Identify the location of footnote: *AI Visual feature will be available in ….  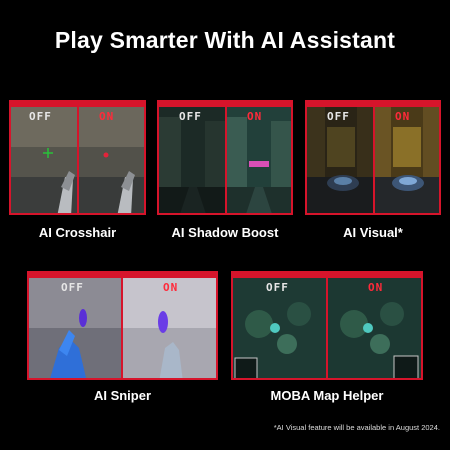
(356, 427).